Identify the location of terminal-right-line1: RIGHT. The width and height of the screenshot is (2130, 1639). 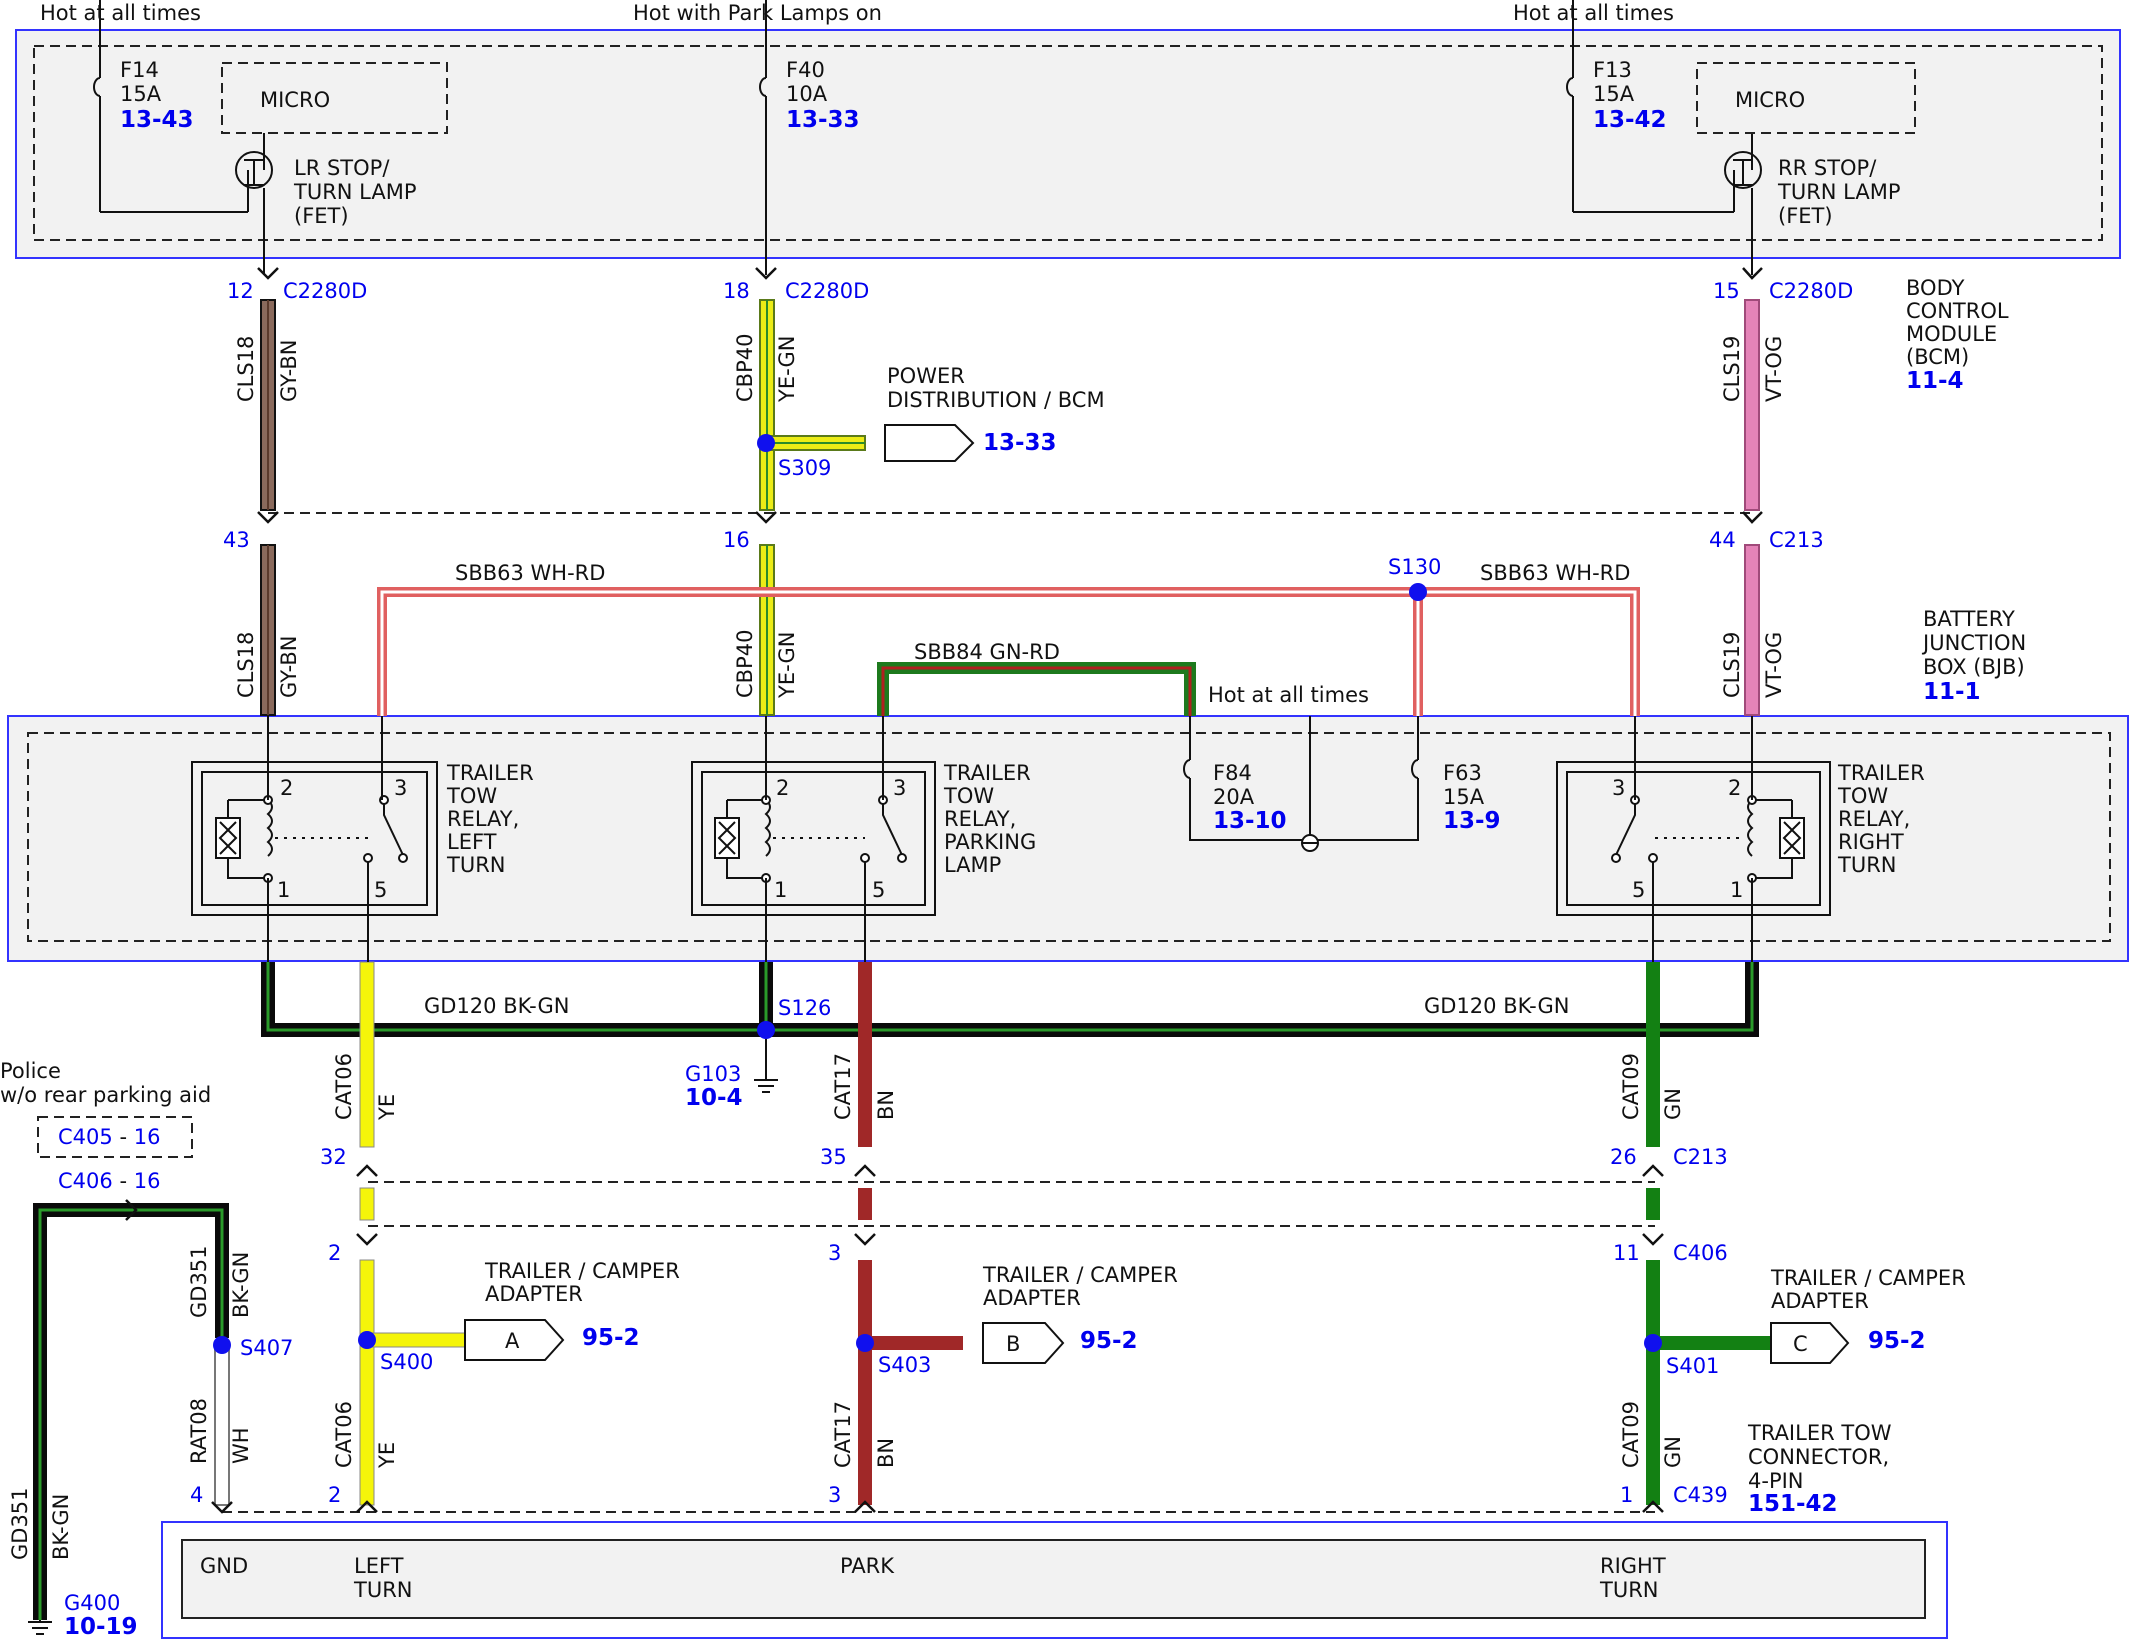
(1633, 1566).